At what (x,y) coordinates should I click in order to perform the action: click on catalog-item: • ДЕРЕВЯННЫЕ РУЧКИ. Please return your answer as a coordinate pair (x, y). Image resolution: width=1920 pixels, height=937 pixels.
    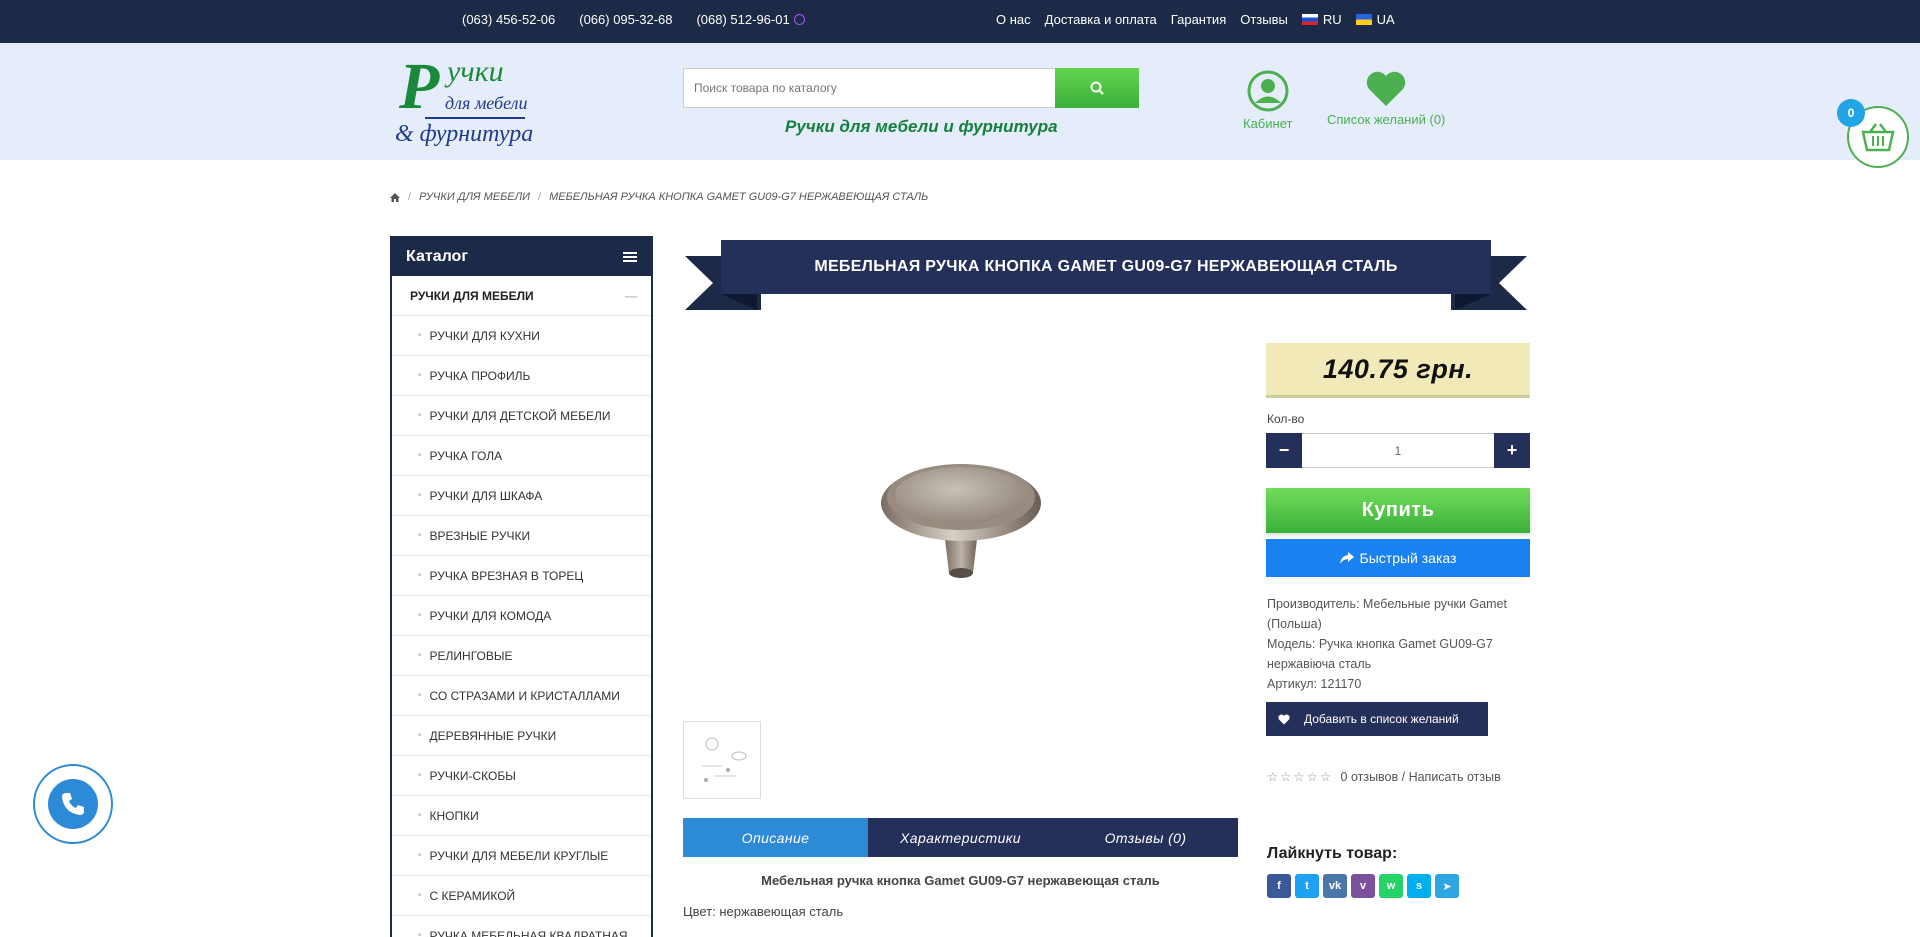
    Looking at the image, I should click on (521, 736).